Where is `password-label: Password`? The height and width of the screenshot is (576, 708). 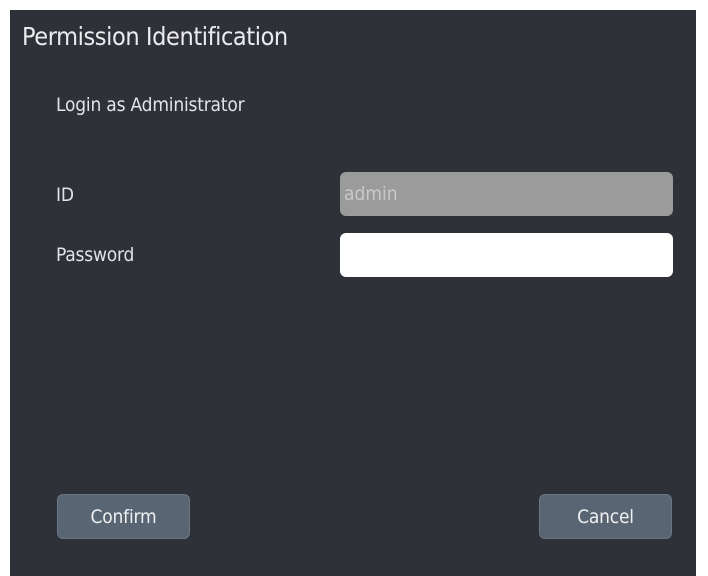
password-label: Password is located at coordinates (95, 255).